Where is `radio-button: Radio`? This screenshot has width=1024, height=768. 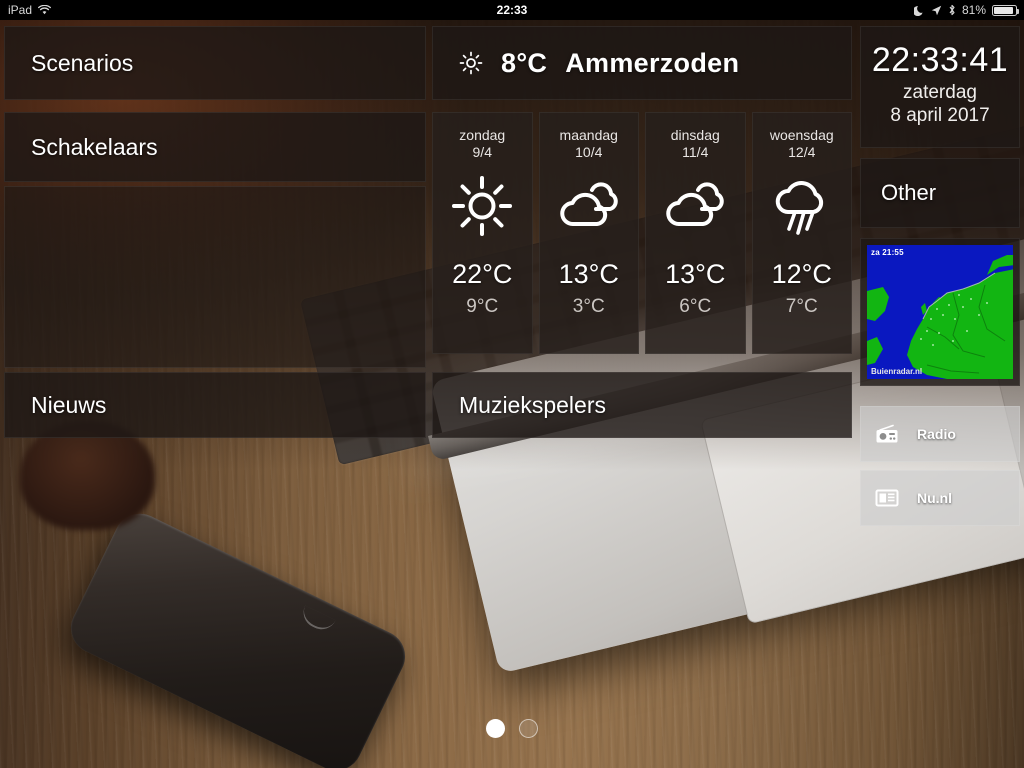
radio-button: Radio is located at coordinates (940, 434).